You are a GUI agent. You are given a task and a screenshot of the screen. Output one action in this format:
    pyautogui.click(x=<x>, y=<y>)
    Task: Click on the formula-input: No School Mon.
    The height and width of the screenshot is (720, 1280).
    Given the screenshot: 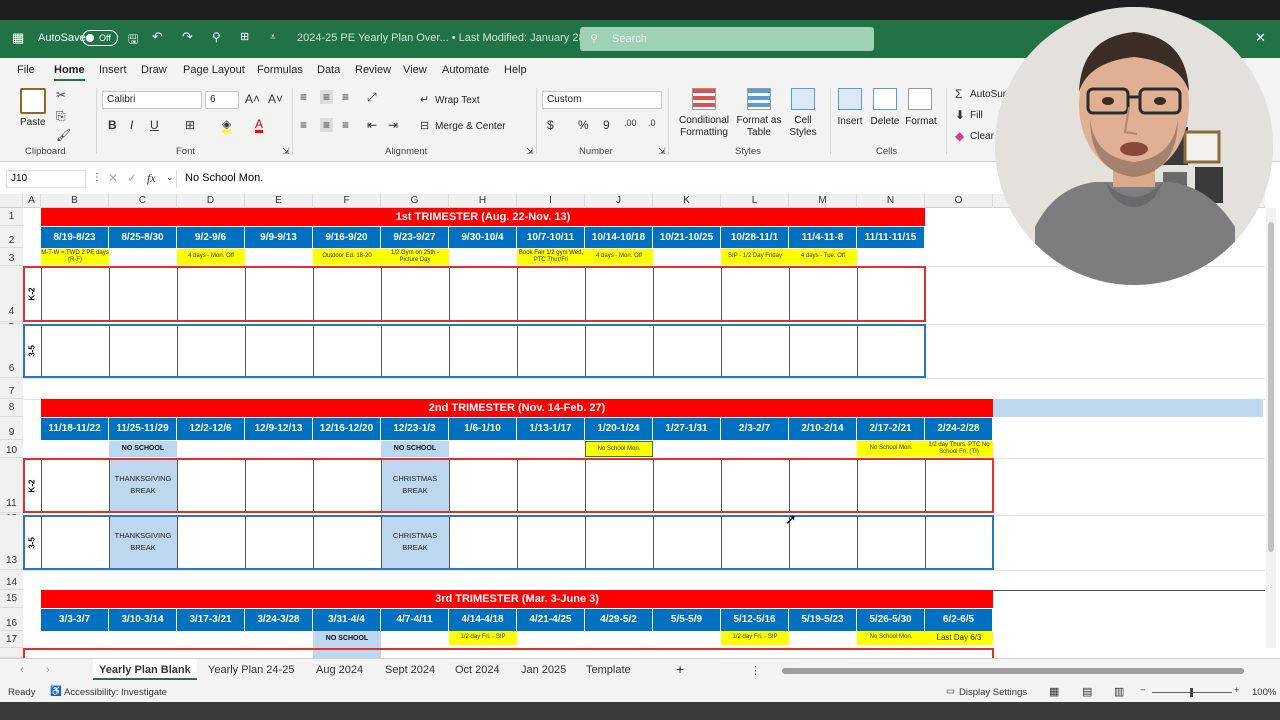 What is the action you would take?
    pyautogui.click(x=224, y=178)
    